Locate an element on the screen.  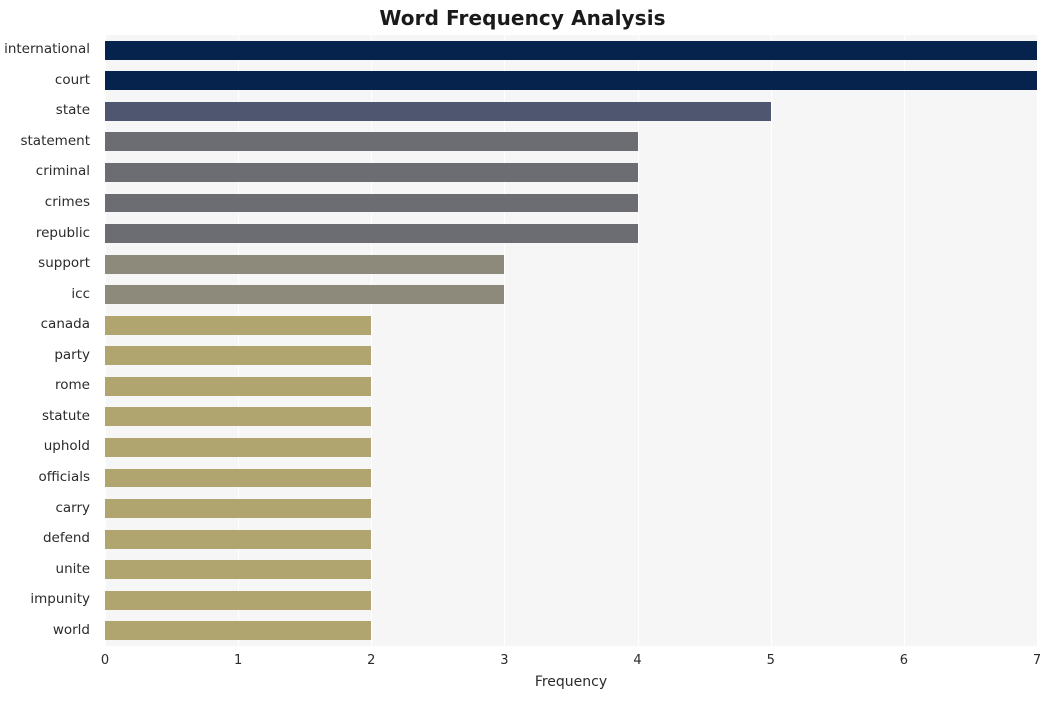
bar-uphold is located at coordinates (238, 447).